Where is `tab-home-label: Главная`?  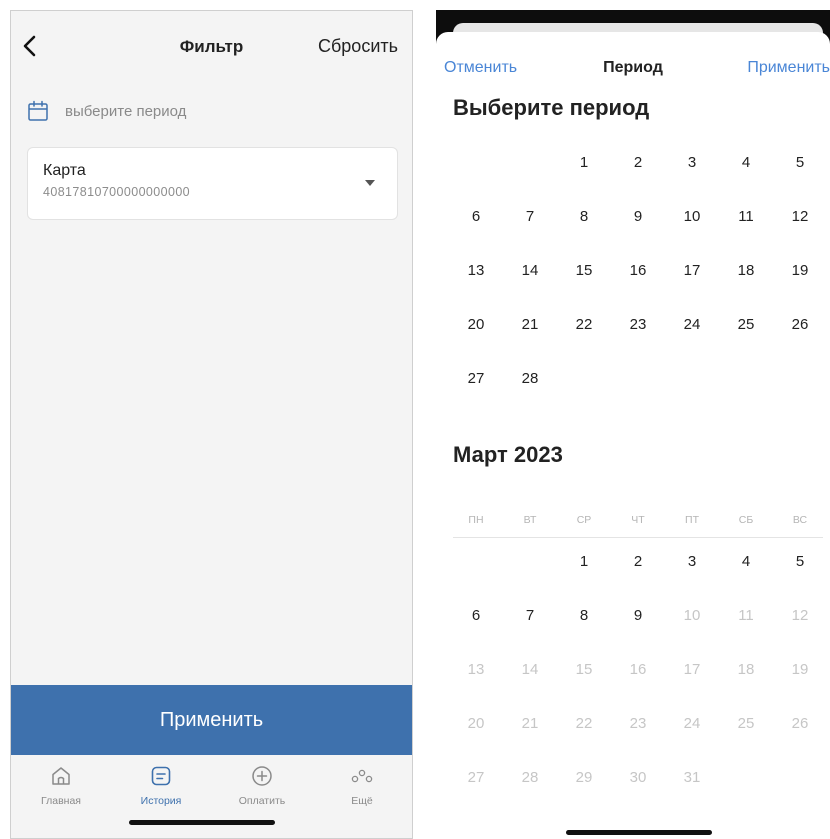
tab-home-label: Главная is located at coordinates (61, 801).